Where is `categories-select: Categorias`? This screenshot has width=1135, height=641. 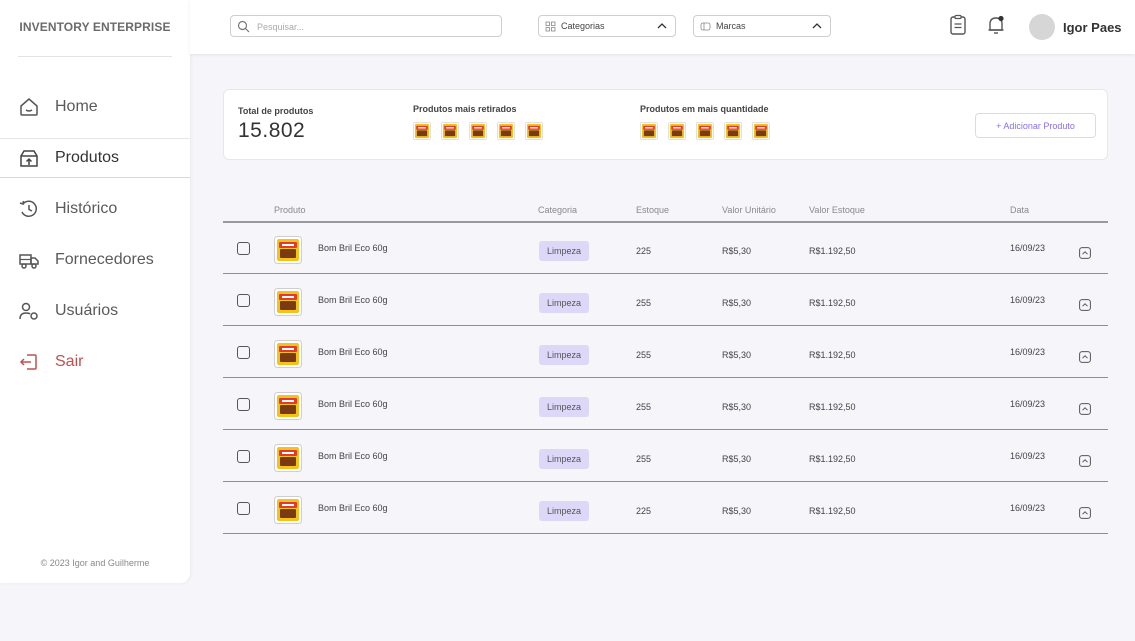 categories-select: Categorias is located at coordinates (607, 26).